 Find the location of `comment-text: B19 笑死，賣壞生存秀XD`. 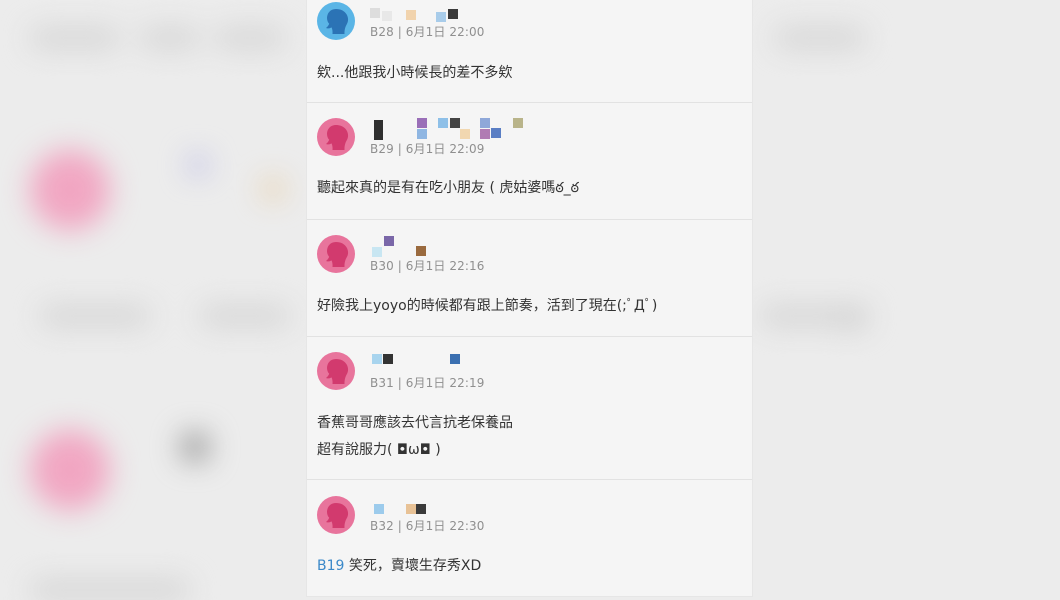

comment-text: B19 笑死，賣壞生存秀XD is located at coordinates (399, 566).